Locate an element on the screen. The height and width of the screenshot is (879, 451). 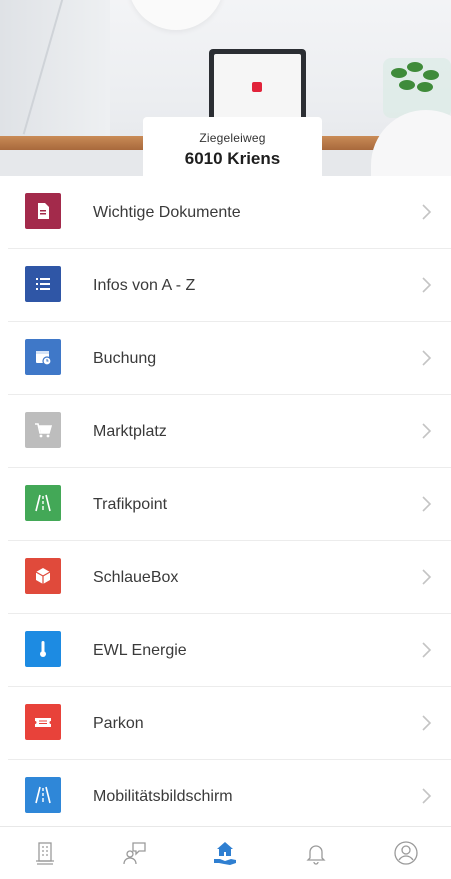
ticket-icon is located at coordinates (43, 722).